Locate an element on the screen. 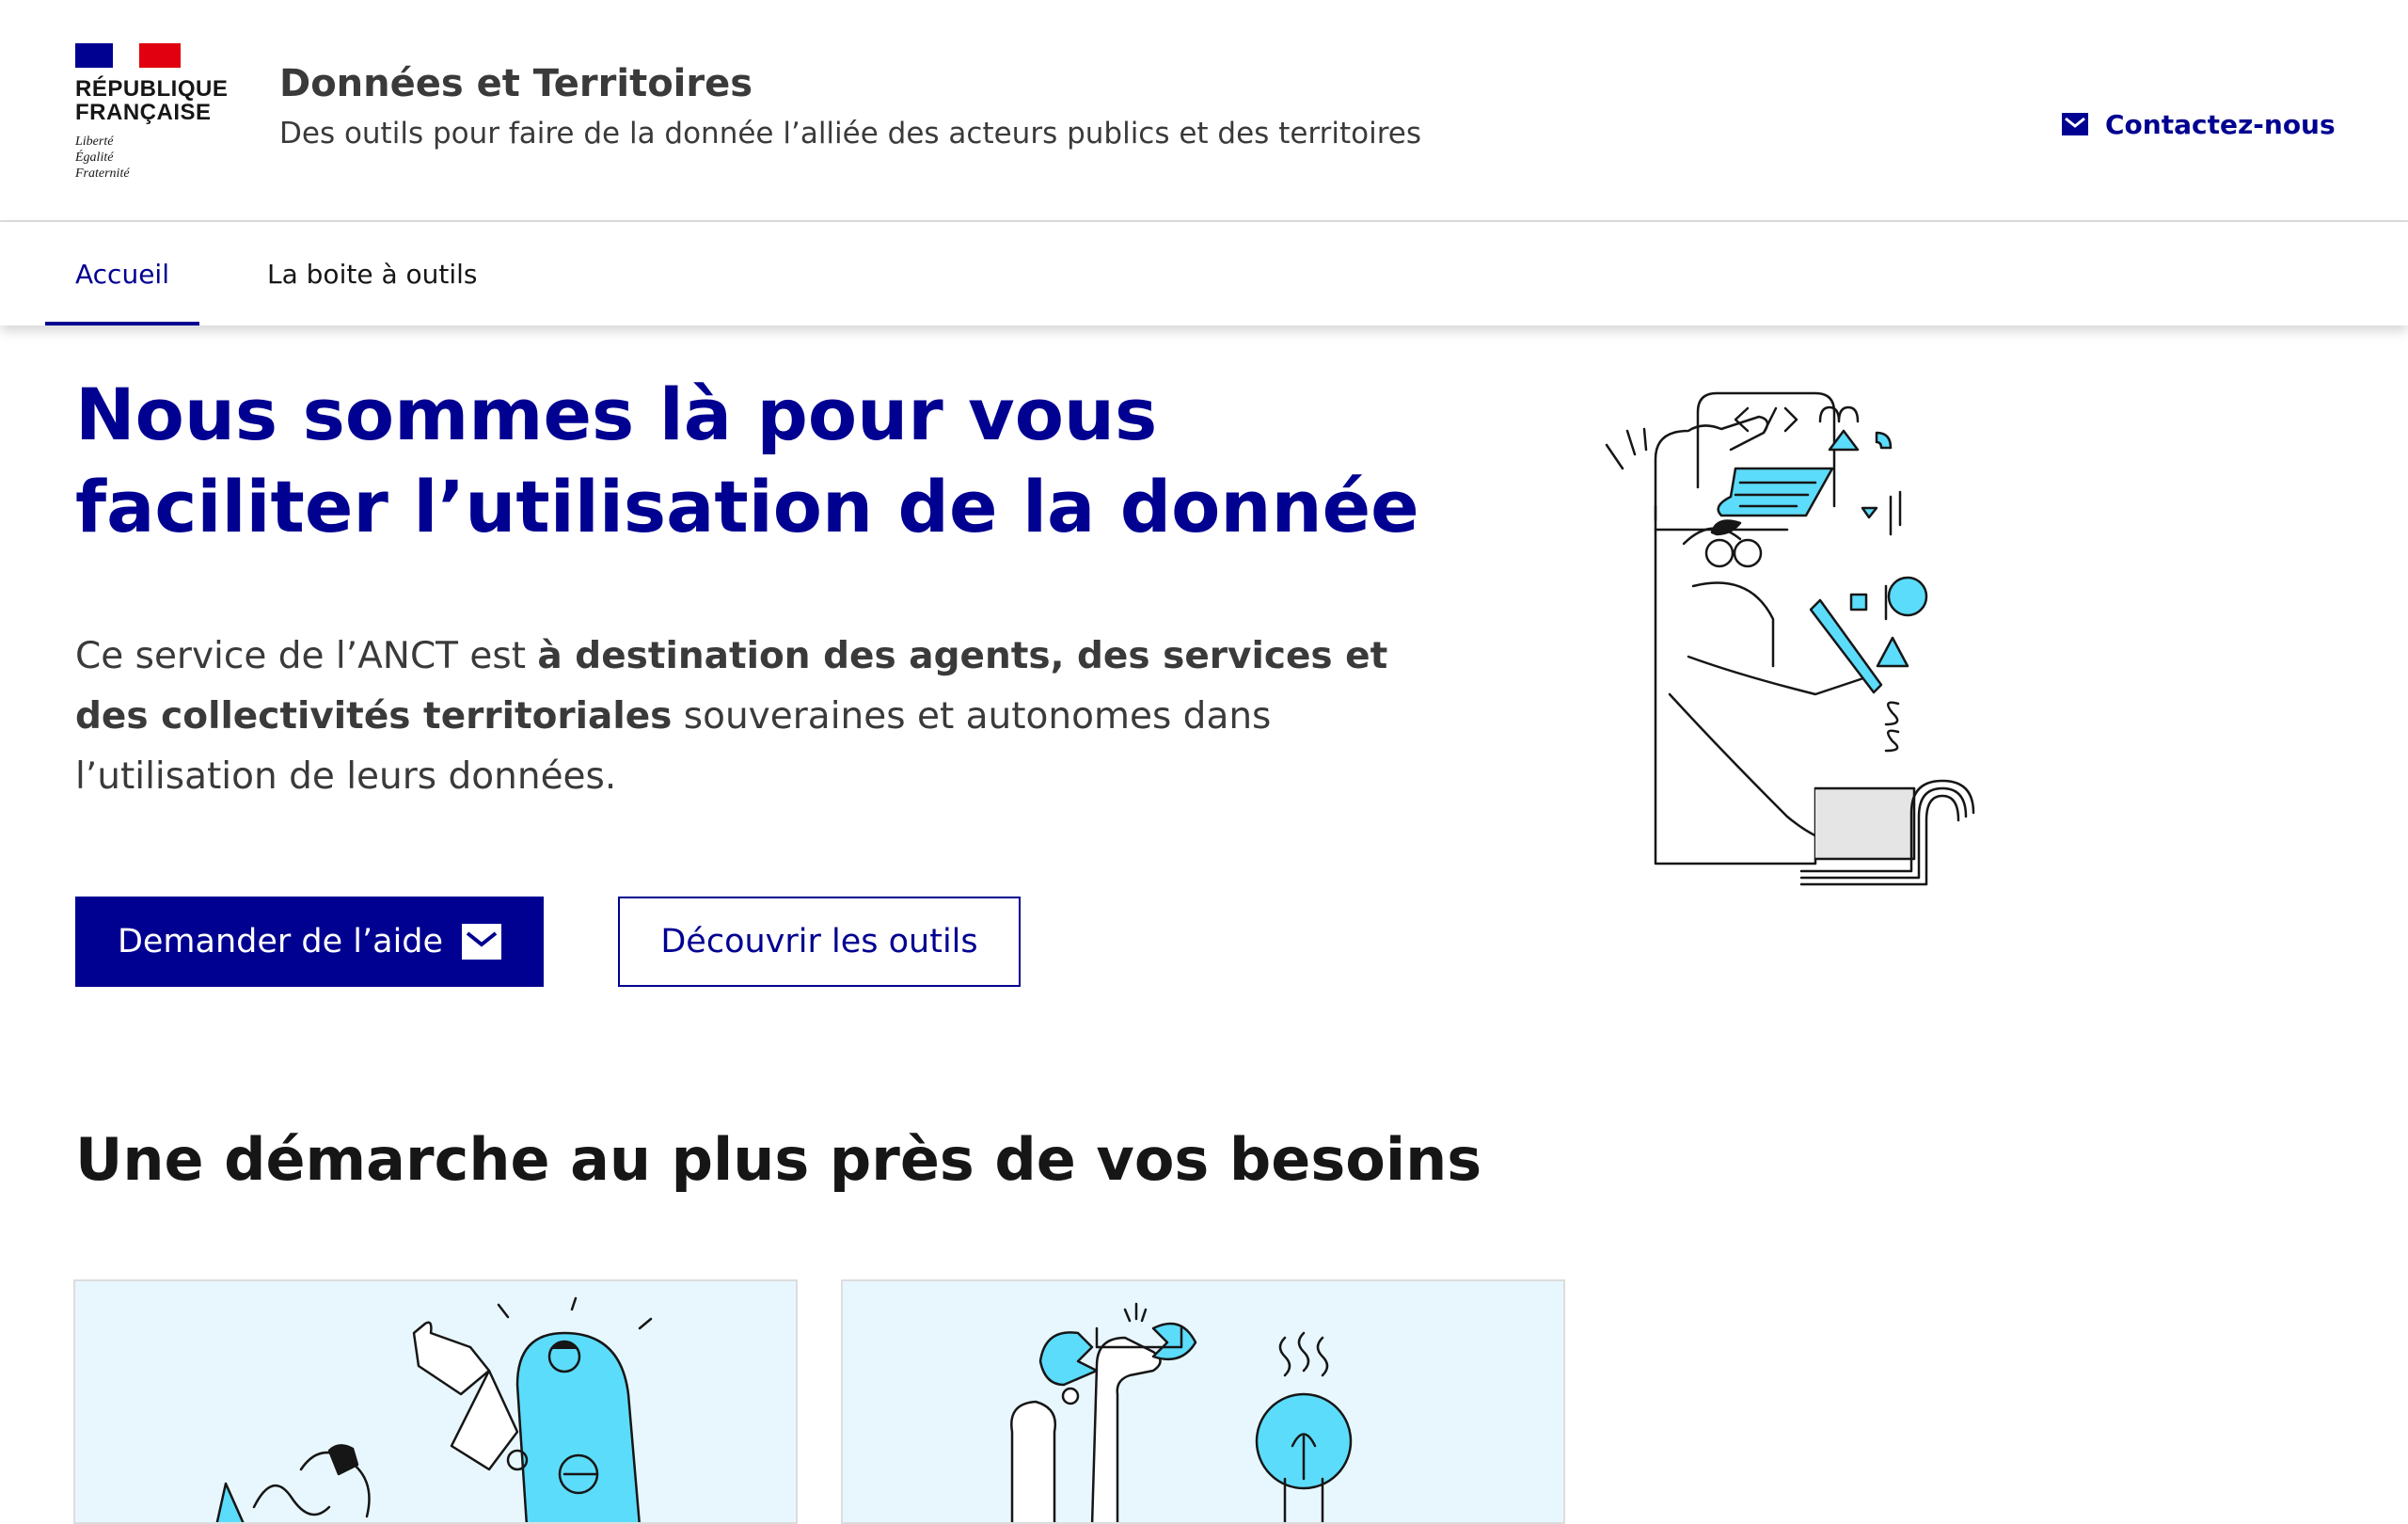 Image resolution: width=2408 pixels, height=1524 pixels. contact-label: Contactez-nous is located at coordinates (2221, 124).